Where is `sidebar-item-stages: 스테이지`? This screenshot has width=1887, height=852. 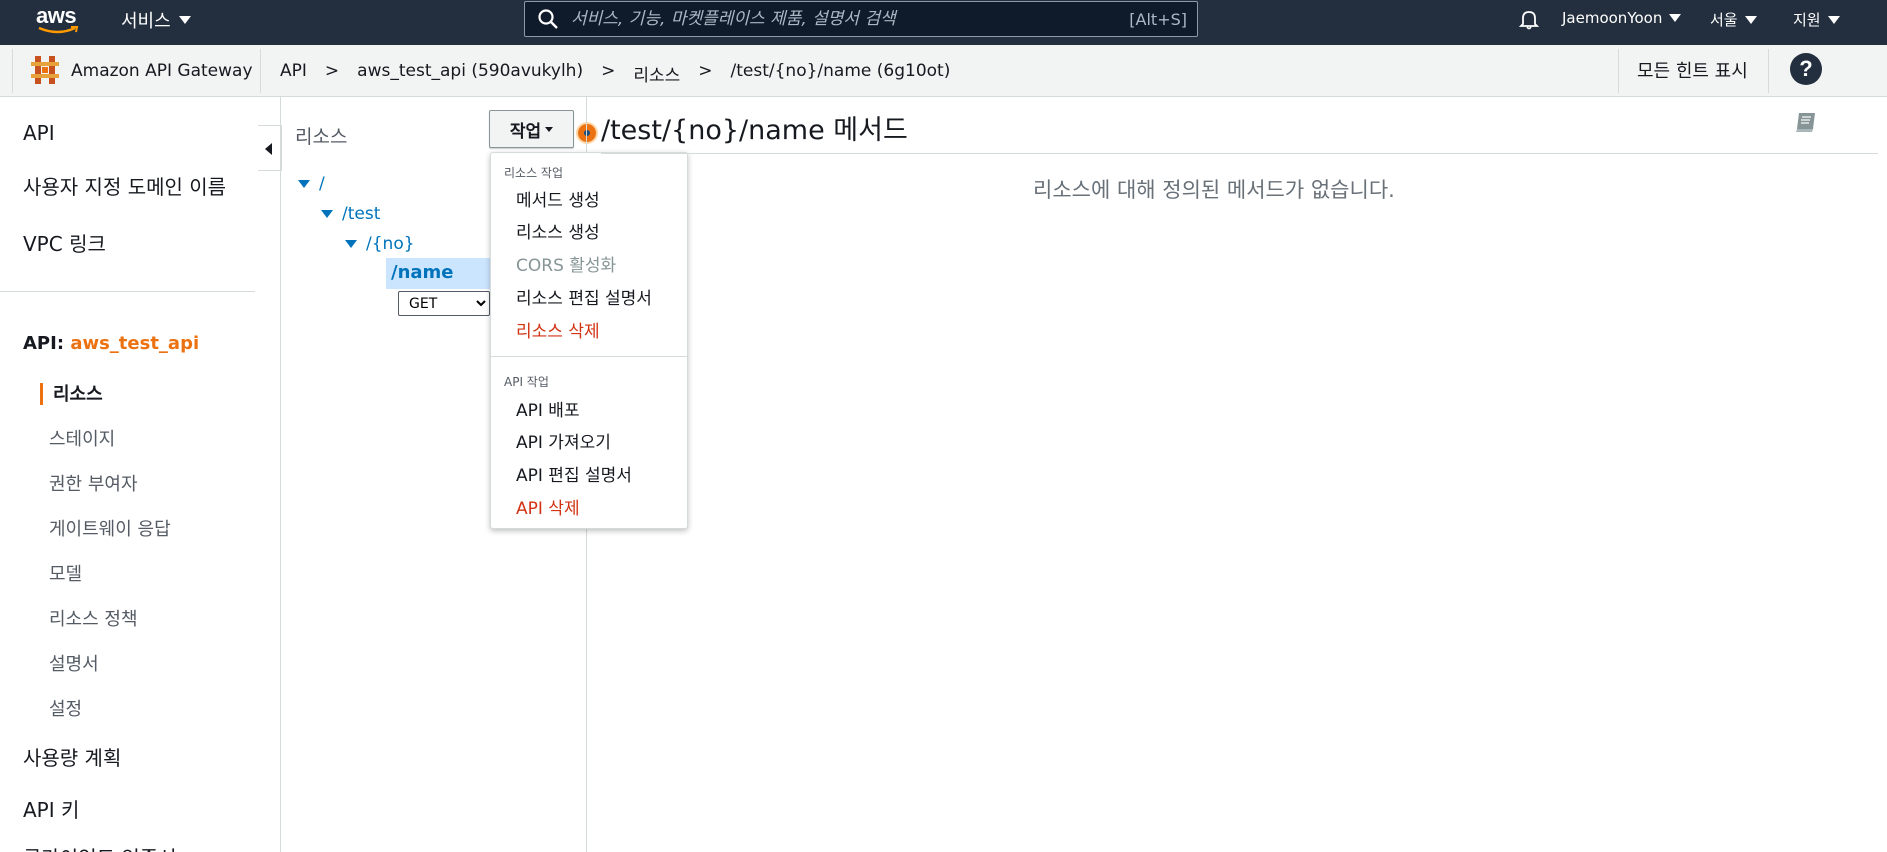
sidebar-item-stages: 스테이지 is located at coordinates (82, 438).